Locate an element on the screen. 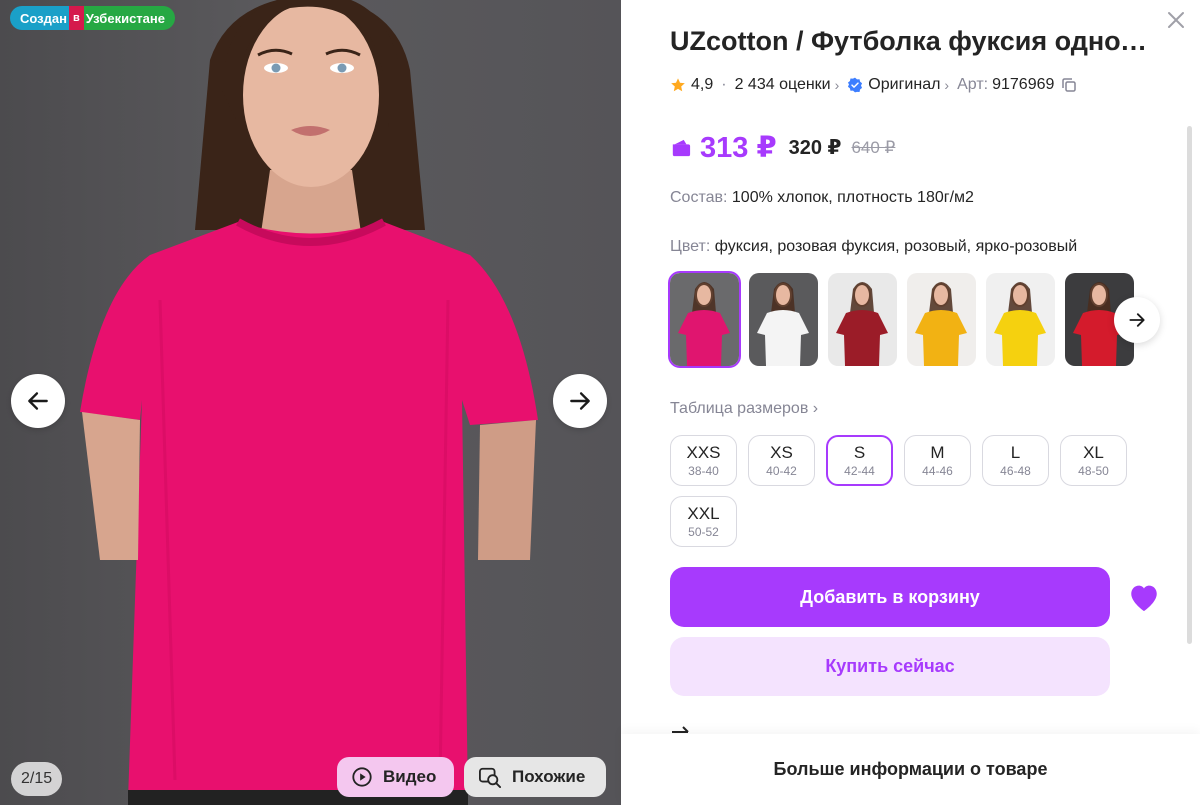  close-button is located at coordinates (1176, 20).